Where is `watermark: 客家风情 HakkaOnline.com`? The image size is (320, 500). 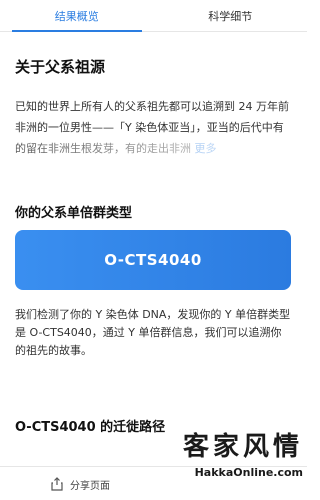 watermark: 客家风情 HakkaOnline.com is located at coordinates (238, 463).